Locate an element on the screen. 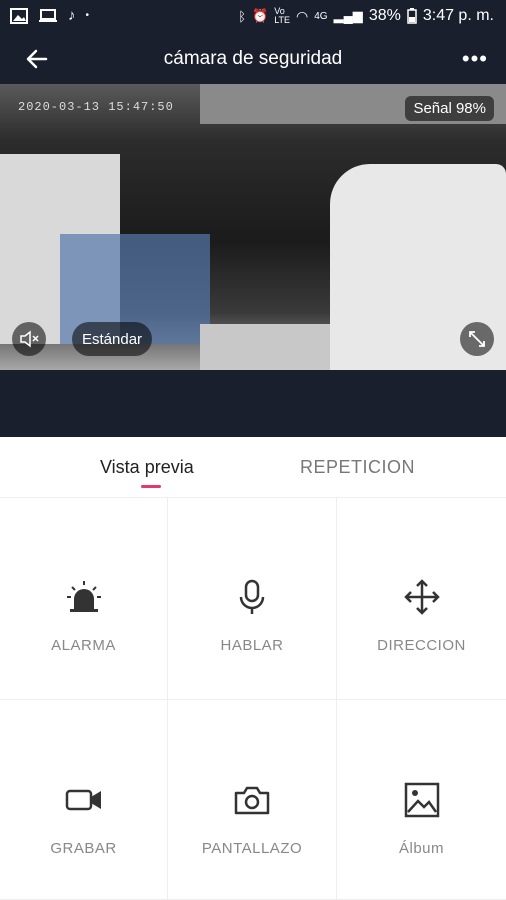  alarm-siren-icon is located at coordinates (83, 596).